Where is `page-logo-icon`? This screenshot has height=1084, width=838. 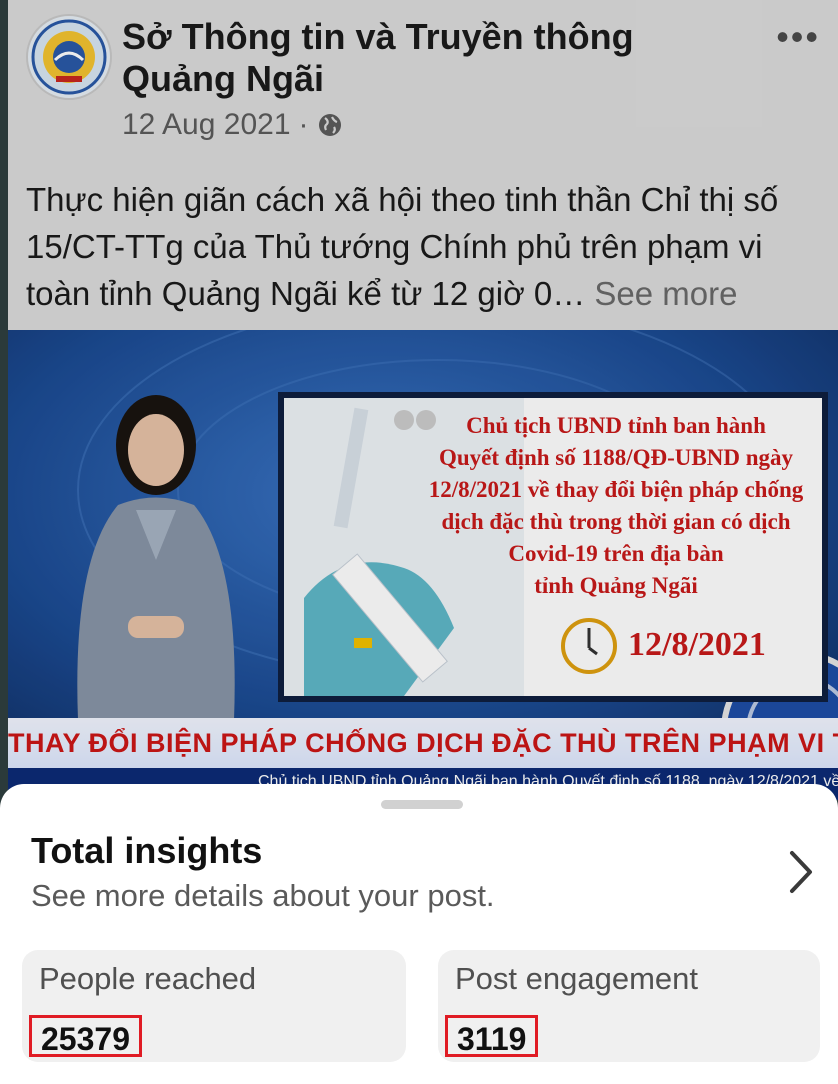
page-logo-icon is located at coordinates (69, 57).